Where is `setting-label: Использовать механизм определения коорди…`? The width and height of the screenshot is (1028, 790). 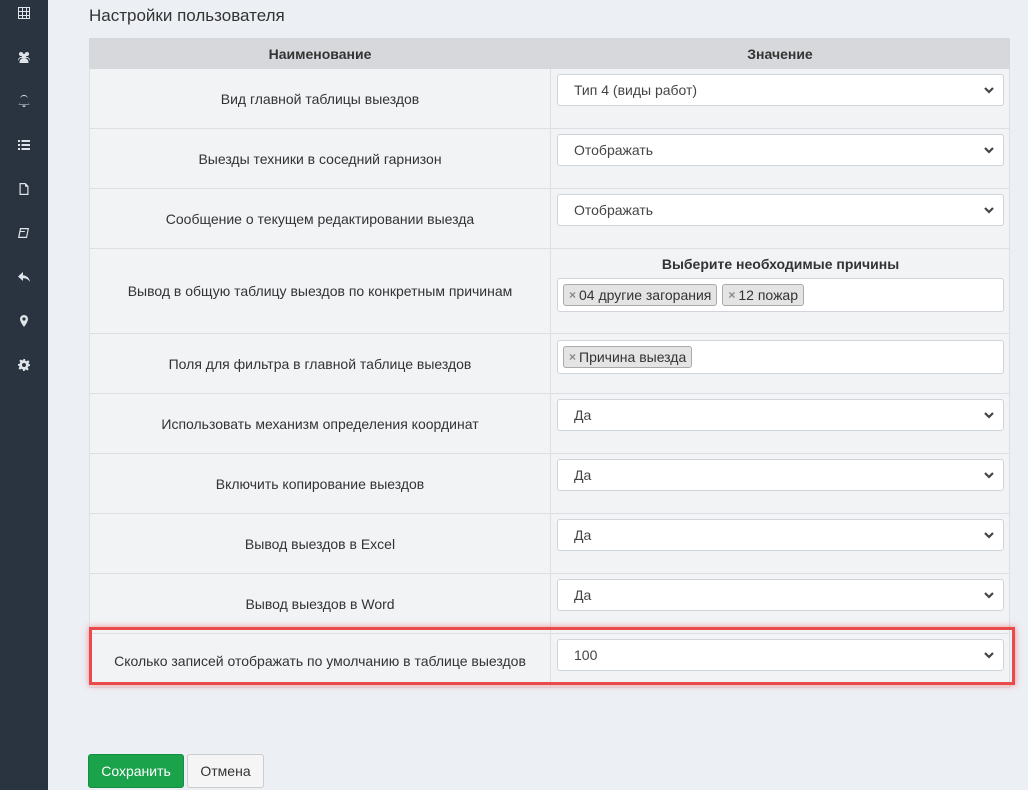 setting-label: Использовать механизм определения коорди… is located at coordinates (320, 423).